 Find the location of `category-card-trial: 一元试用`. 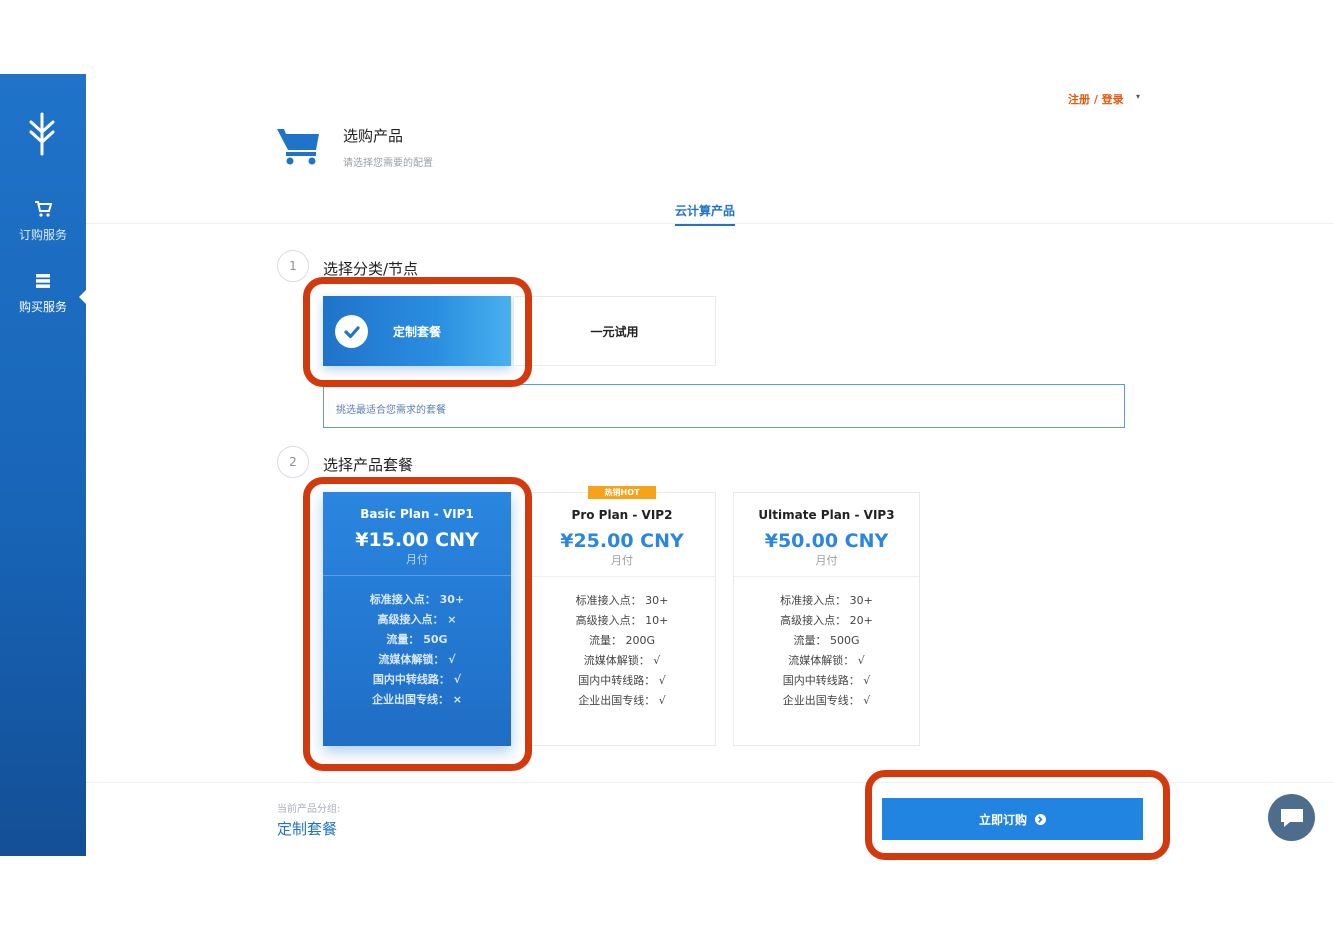

category-card-trial: 一元试用 is located at coordinates (614, 331).